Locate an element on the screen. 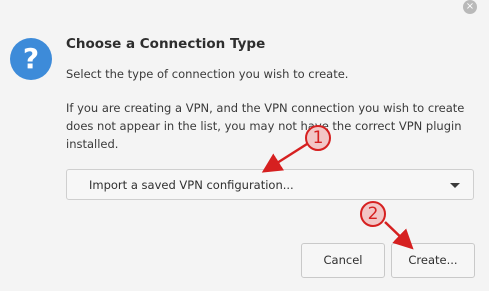  close-icon: × is located at coordinates (470, 7).